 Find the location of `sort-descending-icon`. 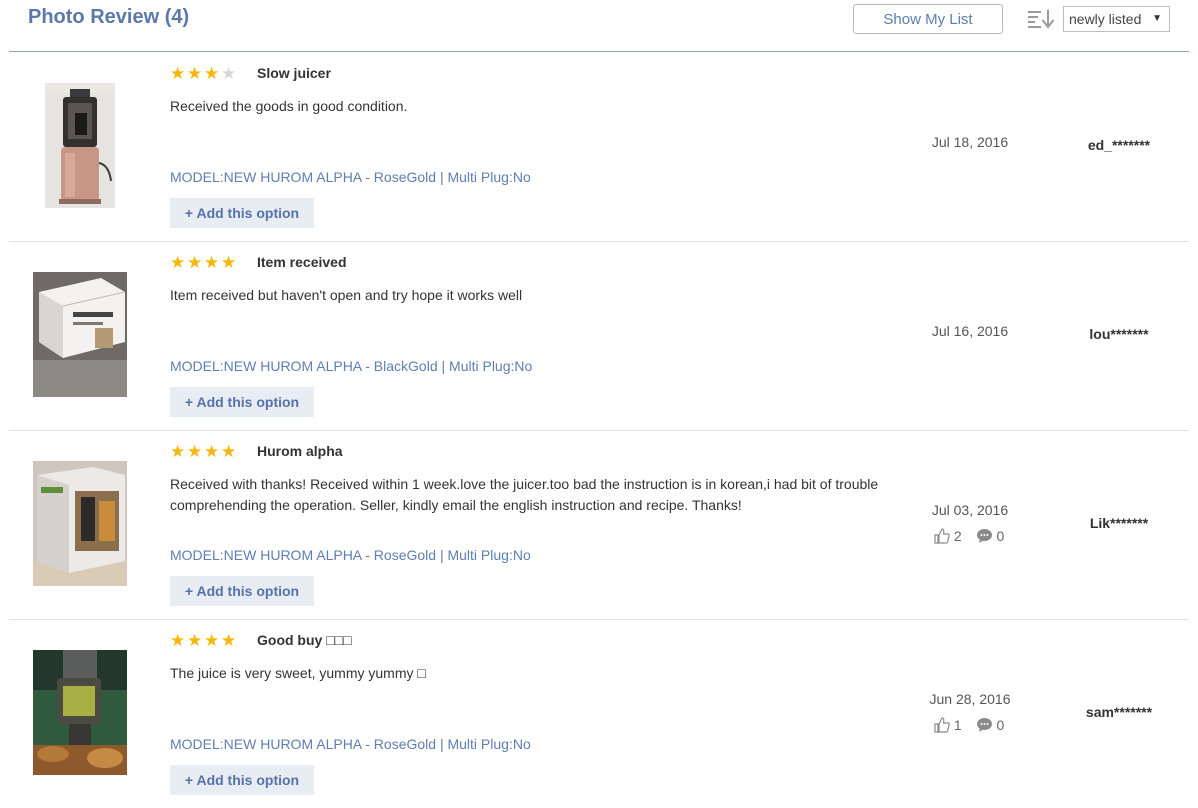

sort-descending-icon is located at coordinates (1042, 19).